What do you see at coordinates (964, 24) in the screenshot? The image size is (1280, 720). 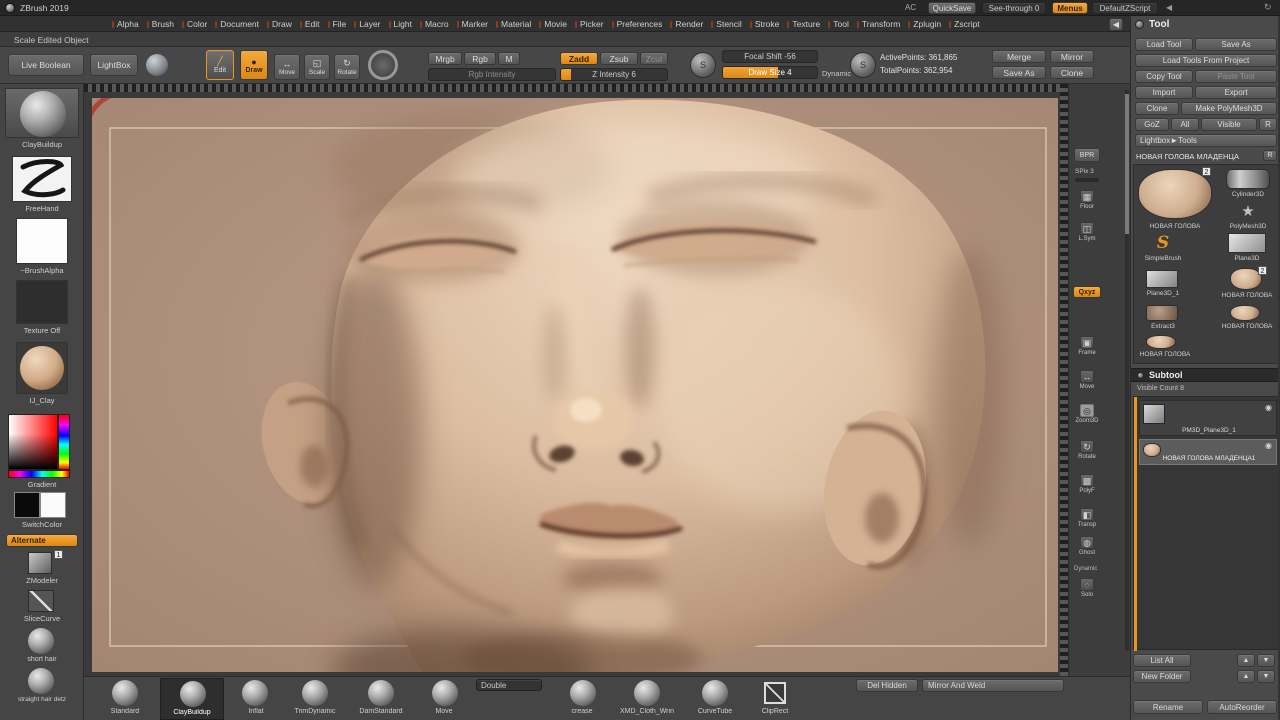 I see `menu-zscript: Zscript` at bounding box center [964, 24].